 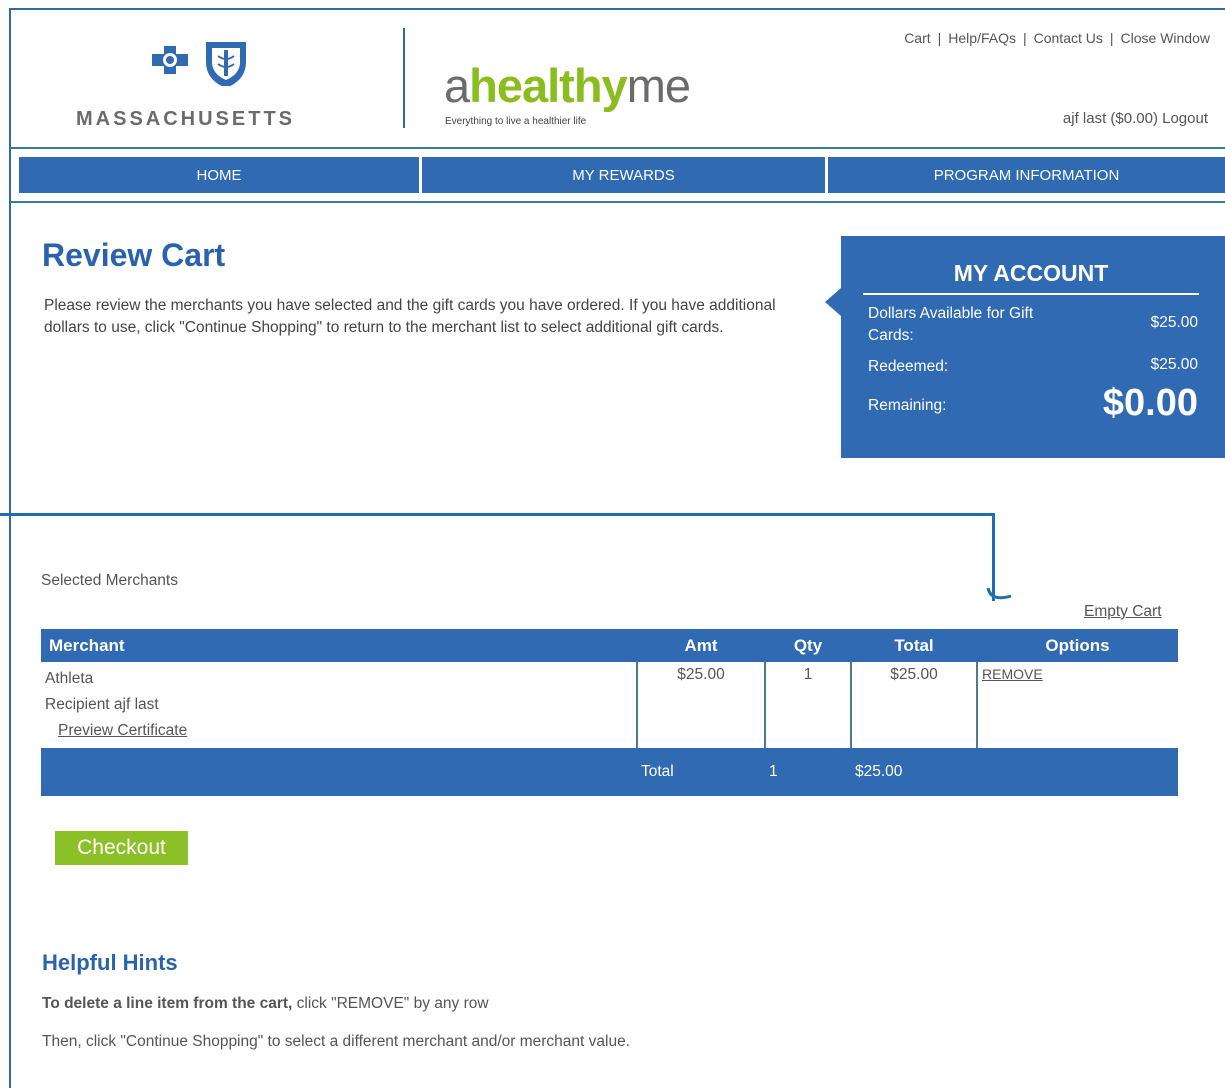 I want to click on total-row-label: Total, so click(x=701, y=772).